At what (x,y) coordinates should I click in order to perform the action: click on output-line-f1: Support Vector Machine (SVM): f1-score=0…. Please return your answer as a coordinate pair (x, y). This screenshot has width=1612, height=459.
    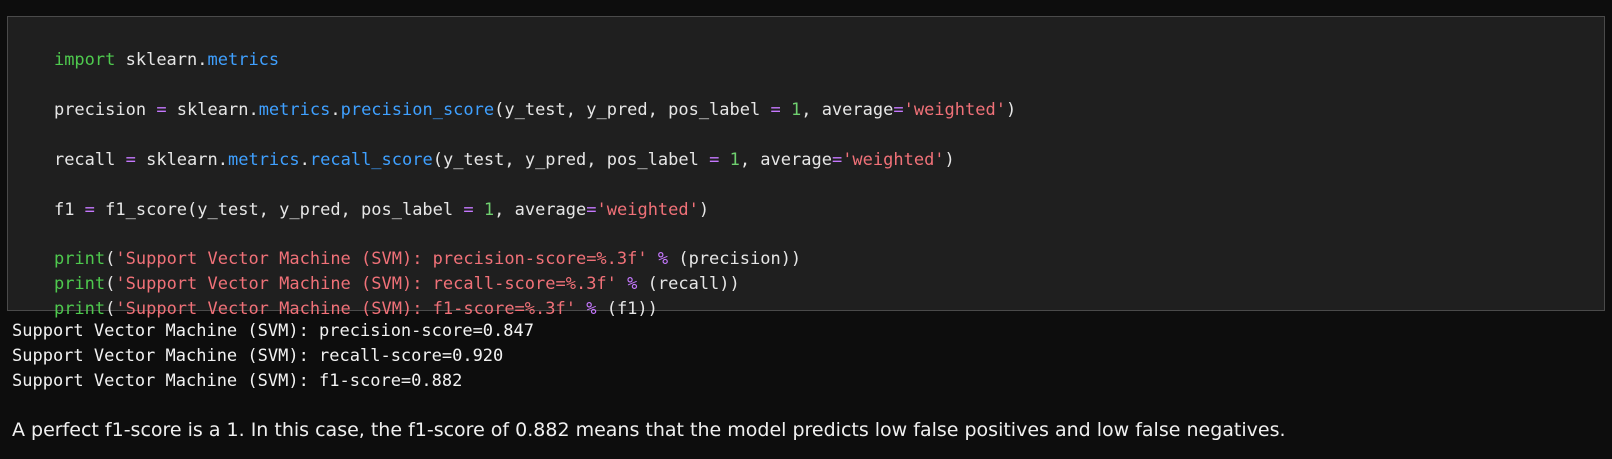
    Looking at the image, I should click on (237, 381).